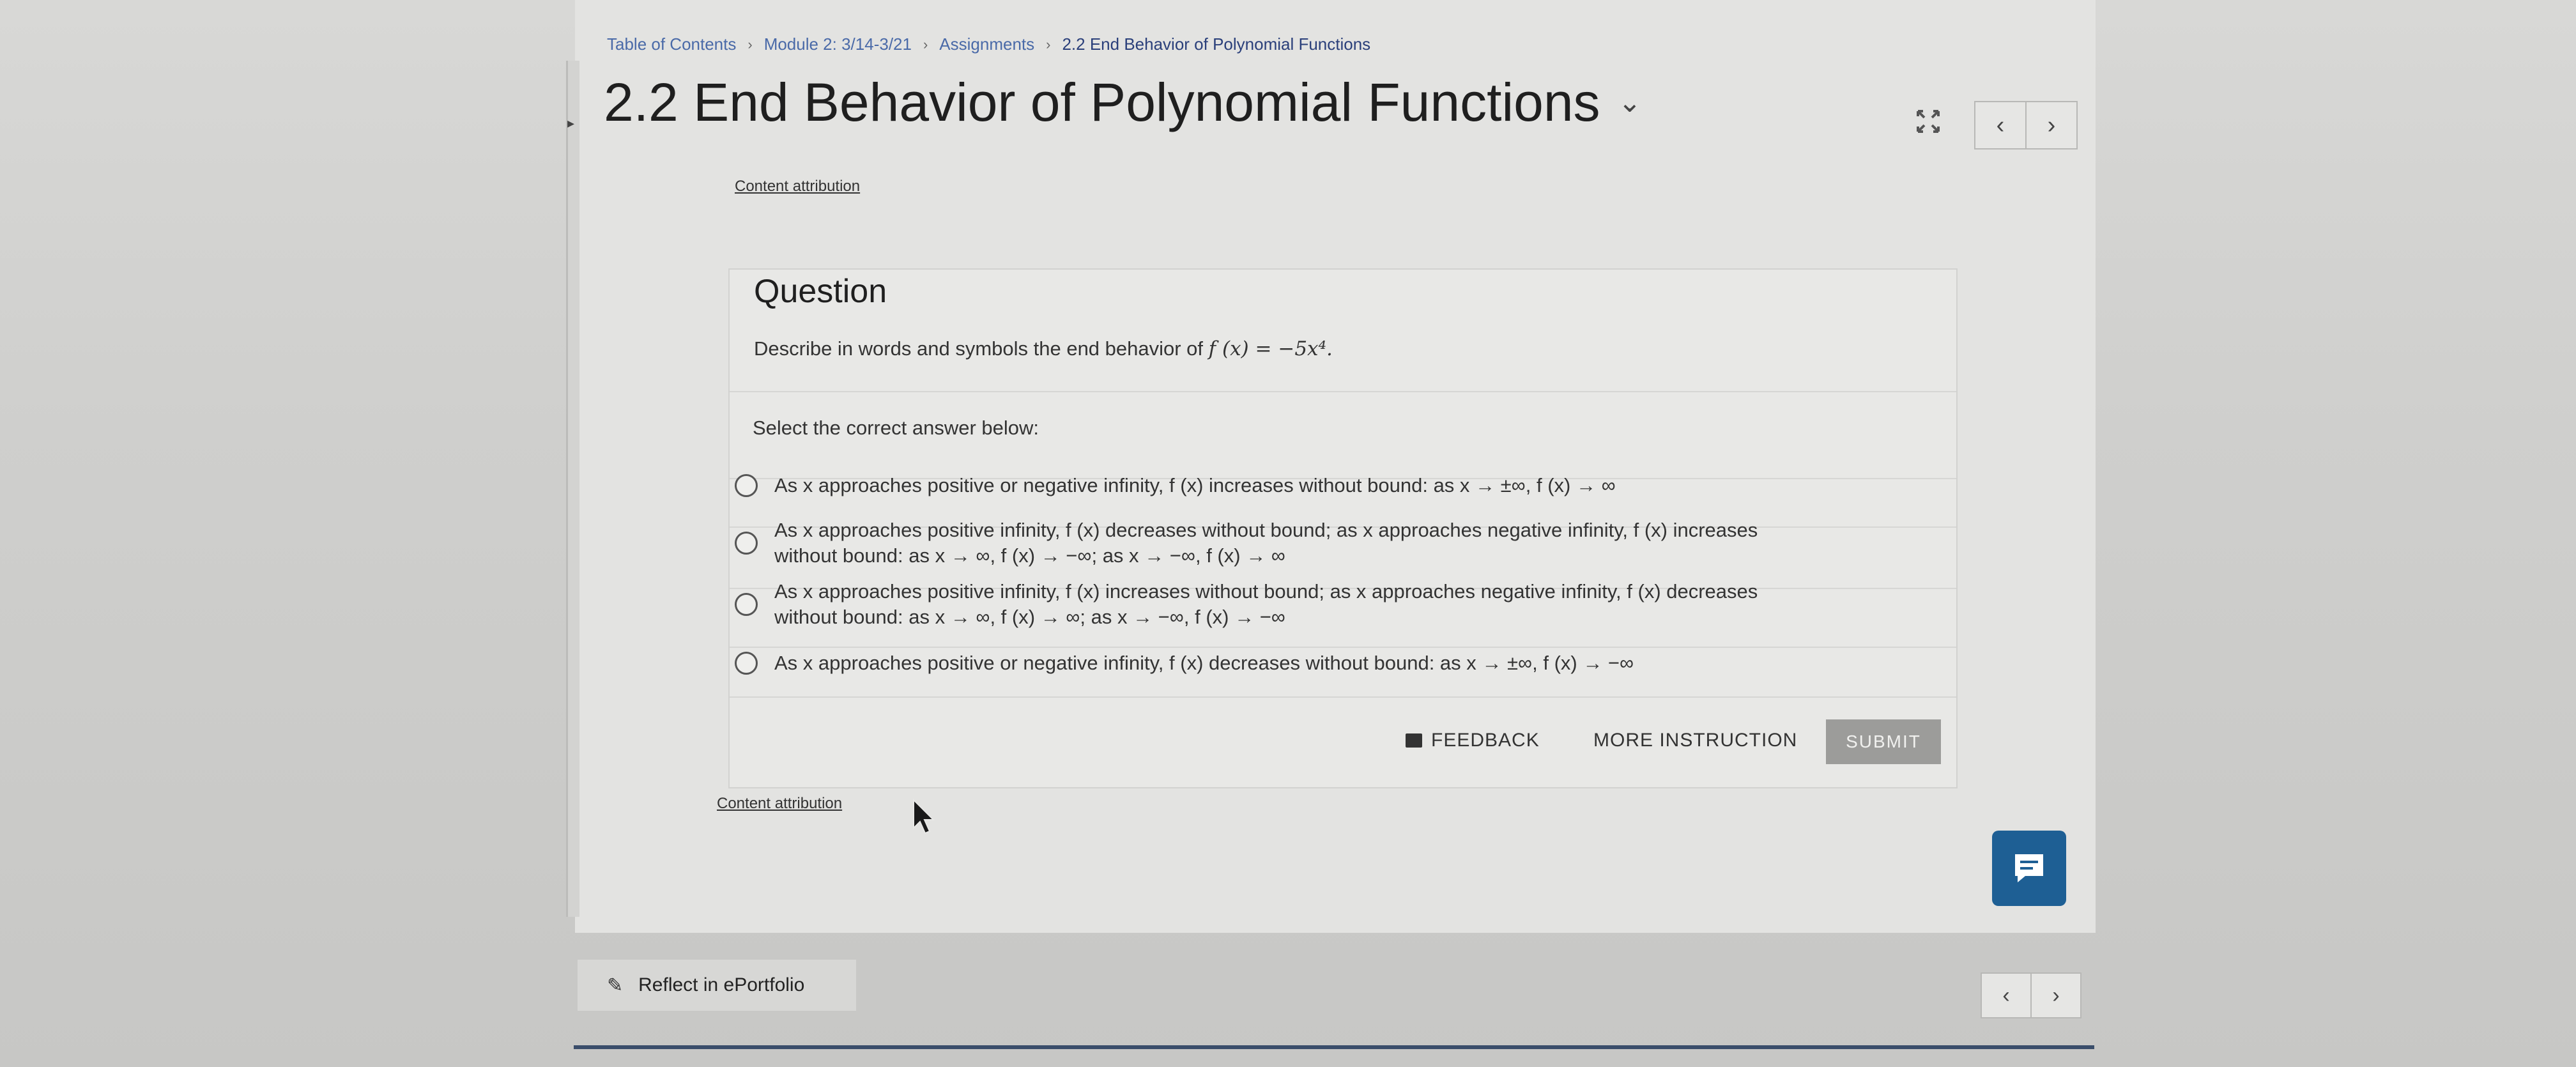 The image size is (2576, 1067). I want to click on feedback-button: FEEDBACK, so click(1473, 740).